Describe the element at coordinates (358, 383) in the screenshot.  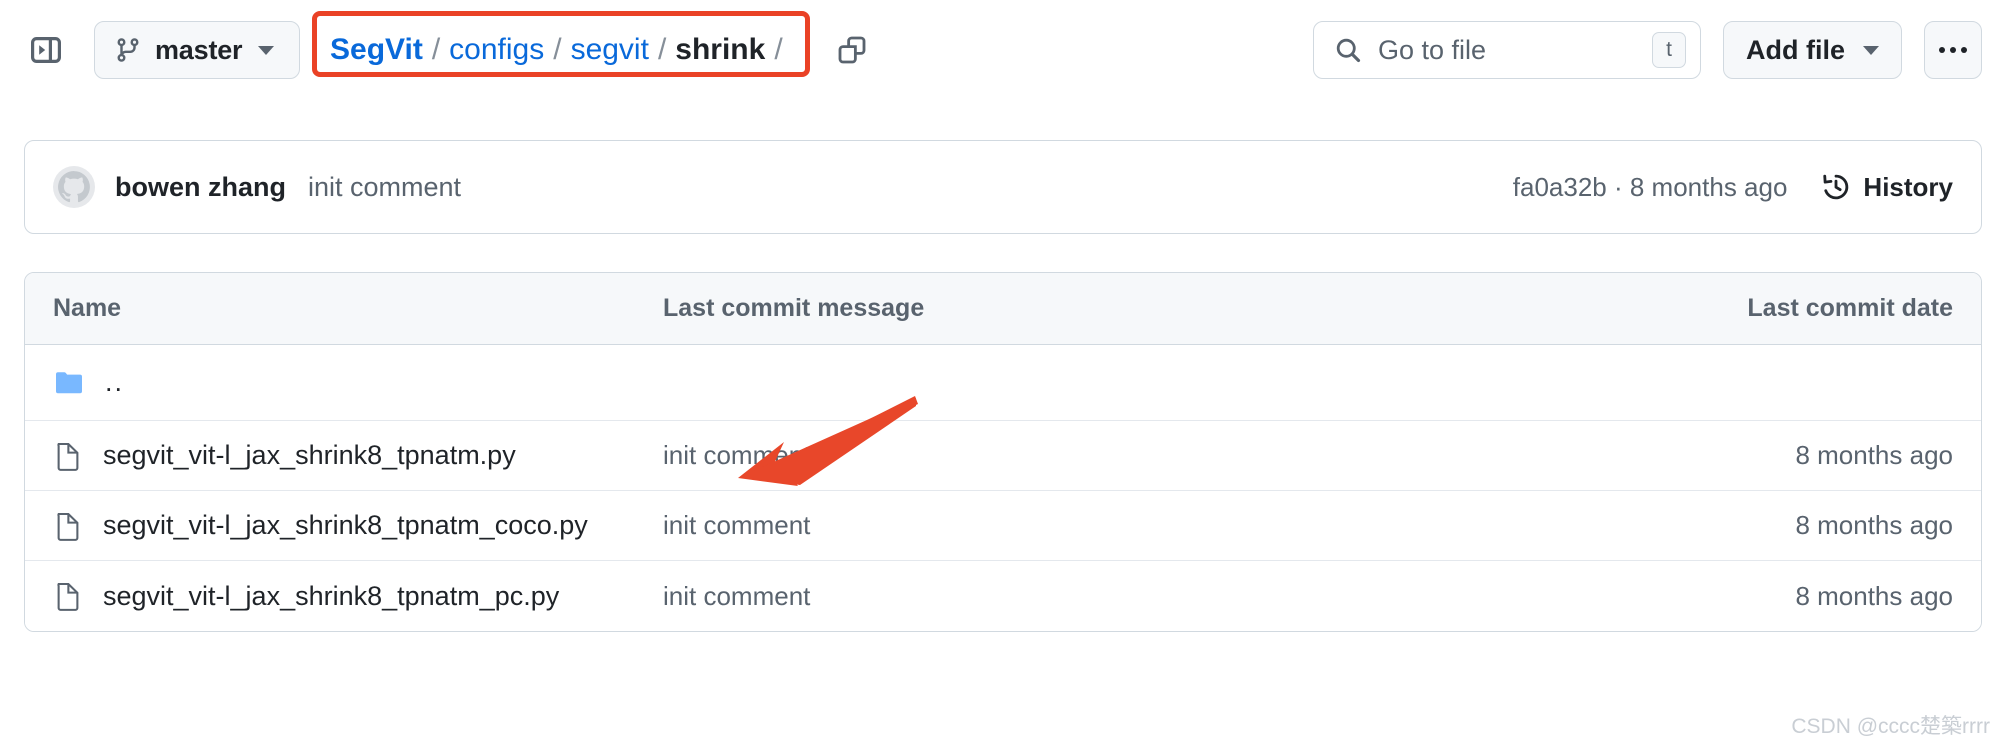
I see `row-name-cell: ..` at that location.